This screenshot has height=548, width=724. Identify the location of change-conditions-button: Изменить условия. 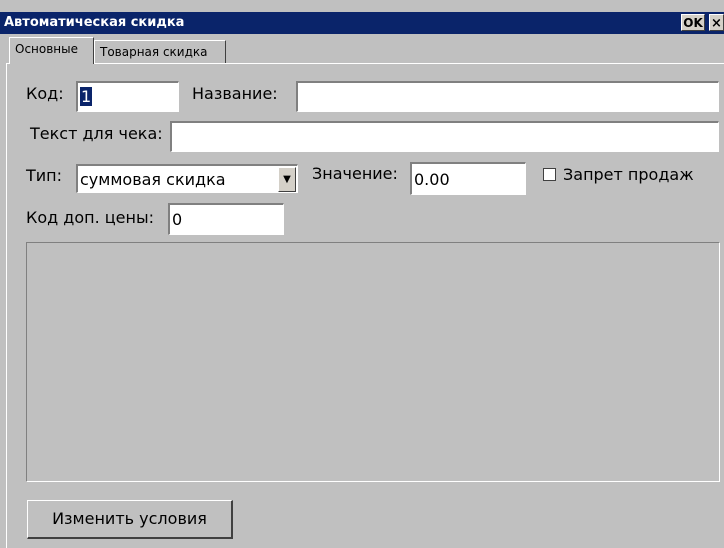
(130, 519).